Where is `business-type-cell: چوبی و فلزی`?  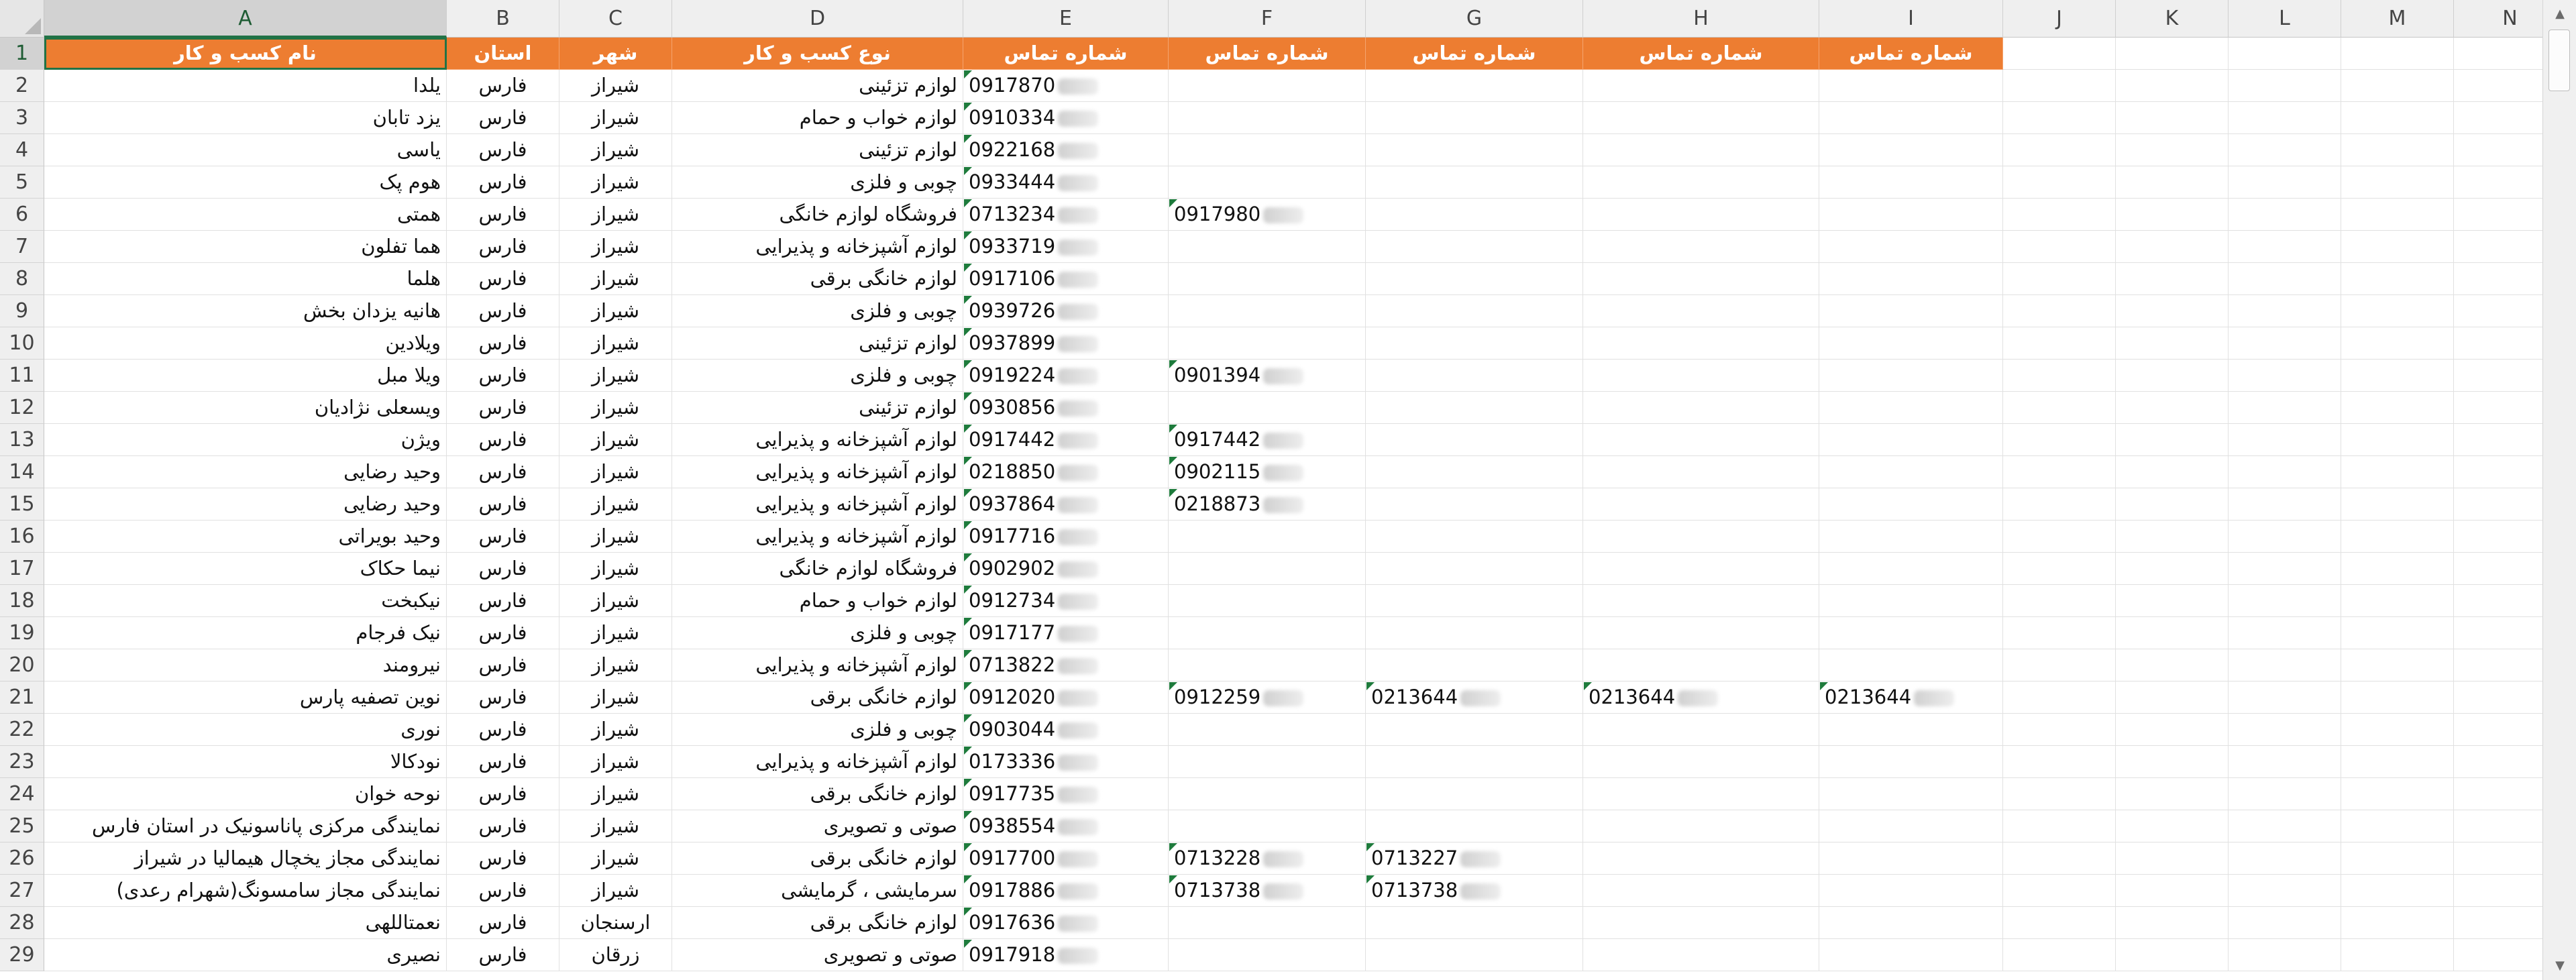
business-type-cell: چوبی و فلزی is located at coordinates (817, 376).